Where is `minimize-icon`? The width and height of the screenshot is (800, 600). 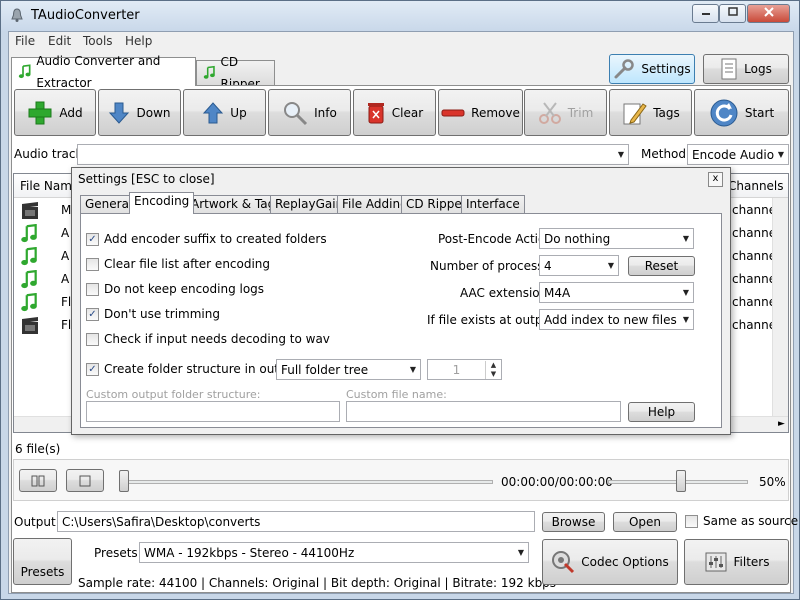 minimize-icon is located at coordinates (705, 14).